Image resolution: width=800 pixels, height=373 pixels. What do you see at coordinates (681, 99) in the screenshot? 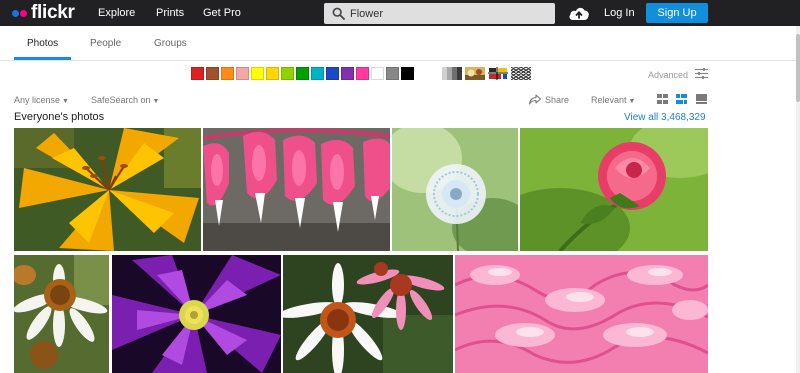
I see `justified-view-icon` at bounding box center [681, 99].